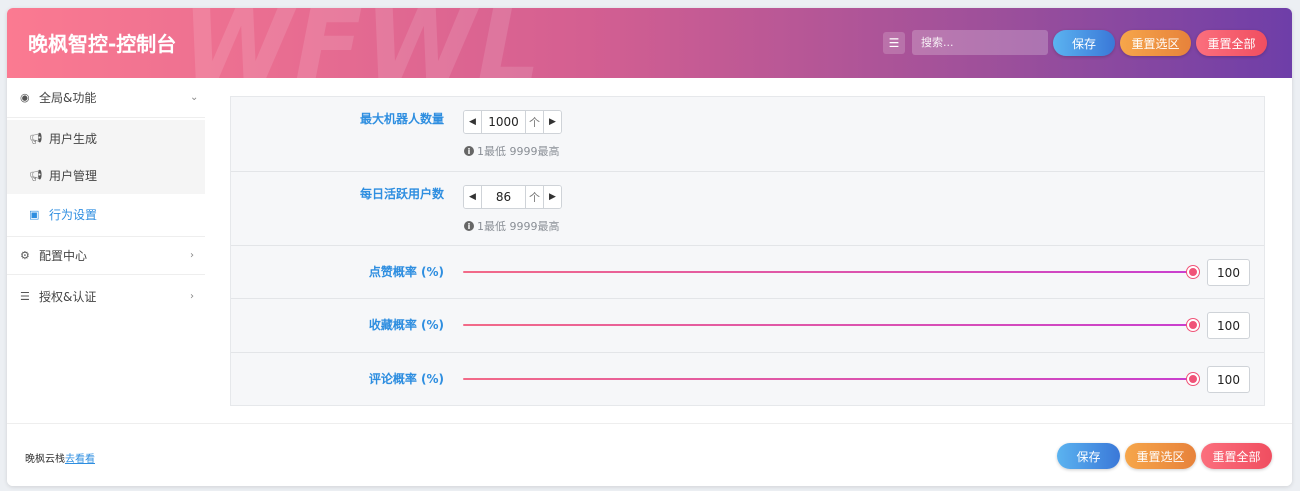 The image size is (1300, 491). Describe the element at coordinates (649, 454) in the screenshot. I see `footer: 晚枫云栈去看看 保存 重置选区 重置全部` at that location.